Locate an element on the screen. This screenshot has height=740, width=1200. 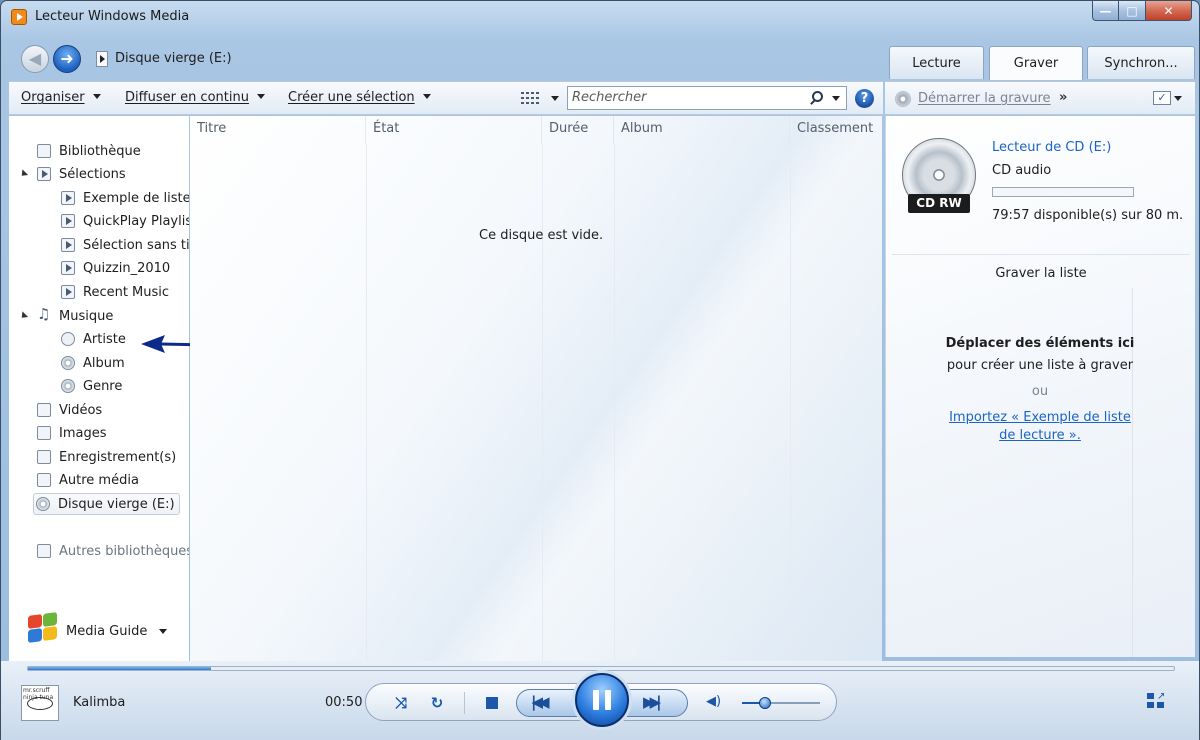
library-icon is located at coordinates (44, 151).